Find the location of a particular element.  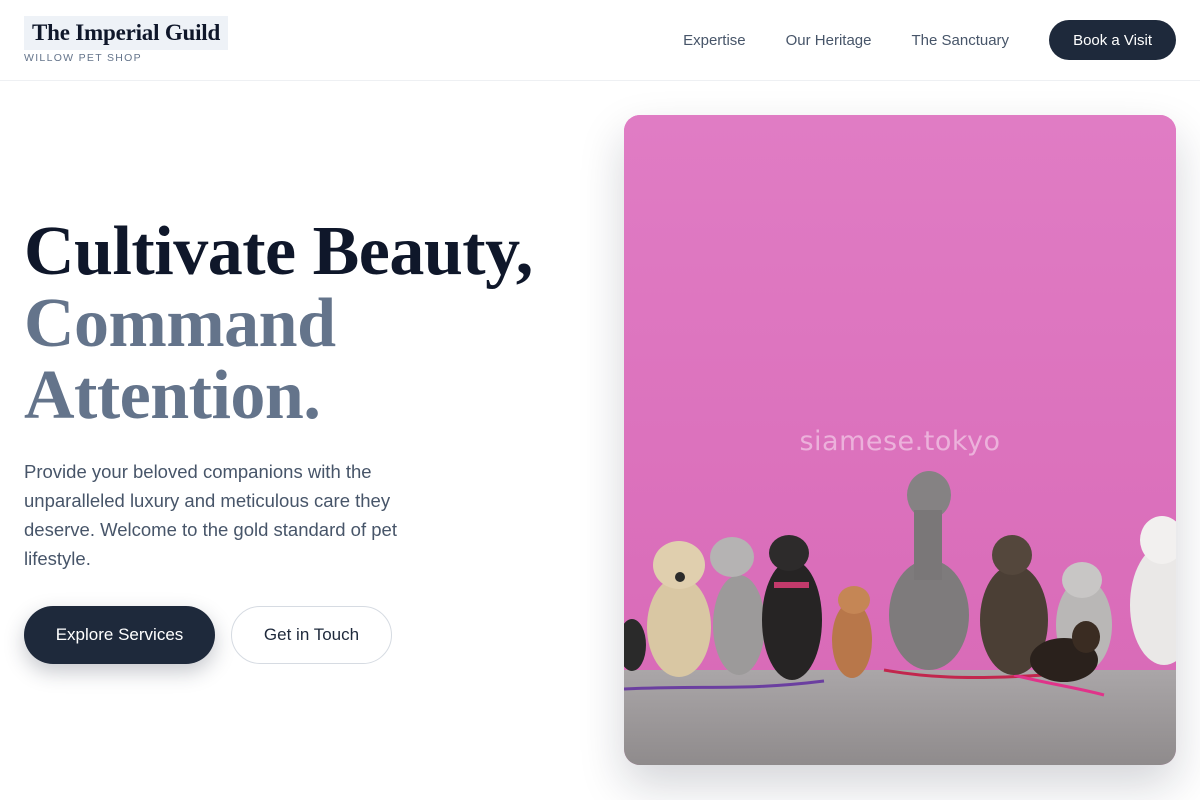

get-in-touch-button: Get in Touch is located at coordinates (311, 635).